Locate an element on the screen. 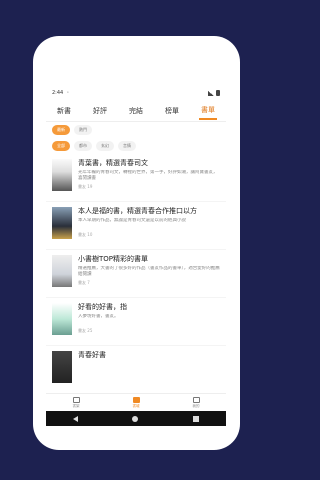 This screenshot has width=320, height=480. filter-latest: 最新 is located at coordinates (61, 130).